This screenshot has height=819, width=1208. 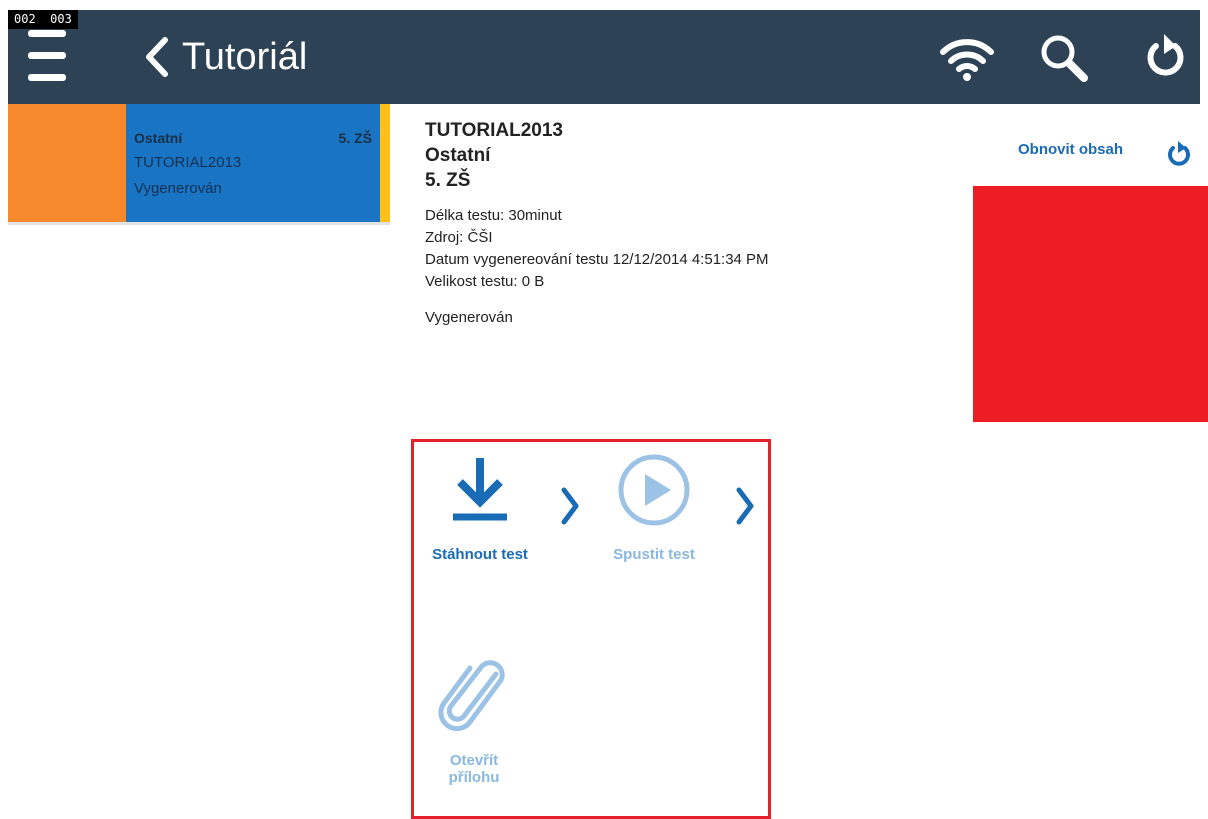 I want to click on open-attachment-button: Otevřít přílohu, so click(x=474, y=721).